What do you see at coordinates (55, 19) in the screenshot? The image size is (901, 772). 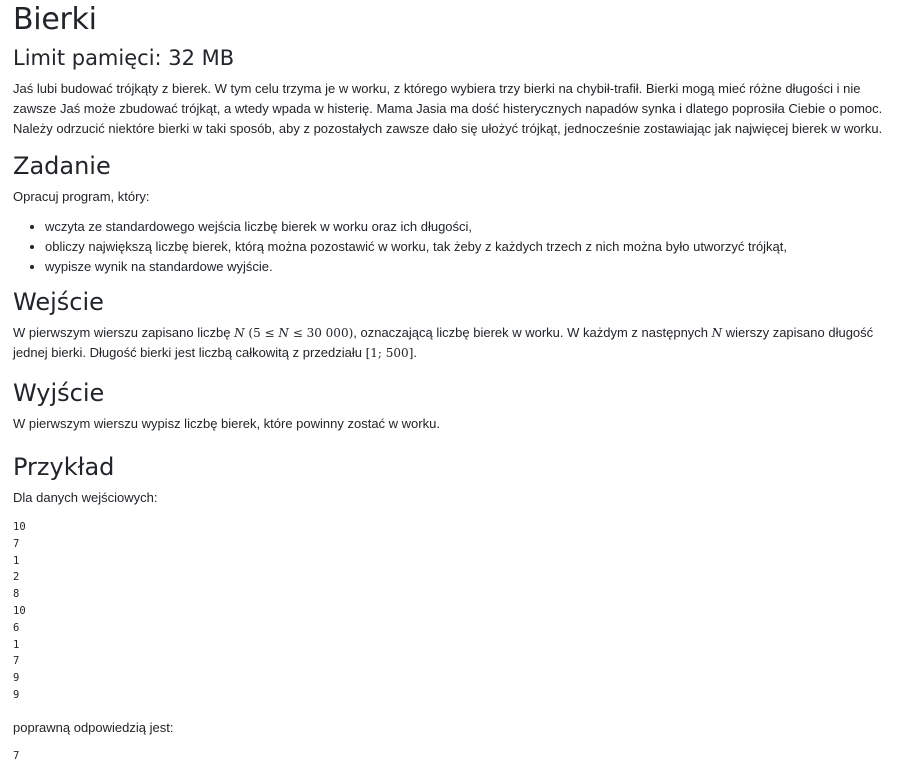 I see `page-title: Bierki` at bounding box center [55, 19].